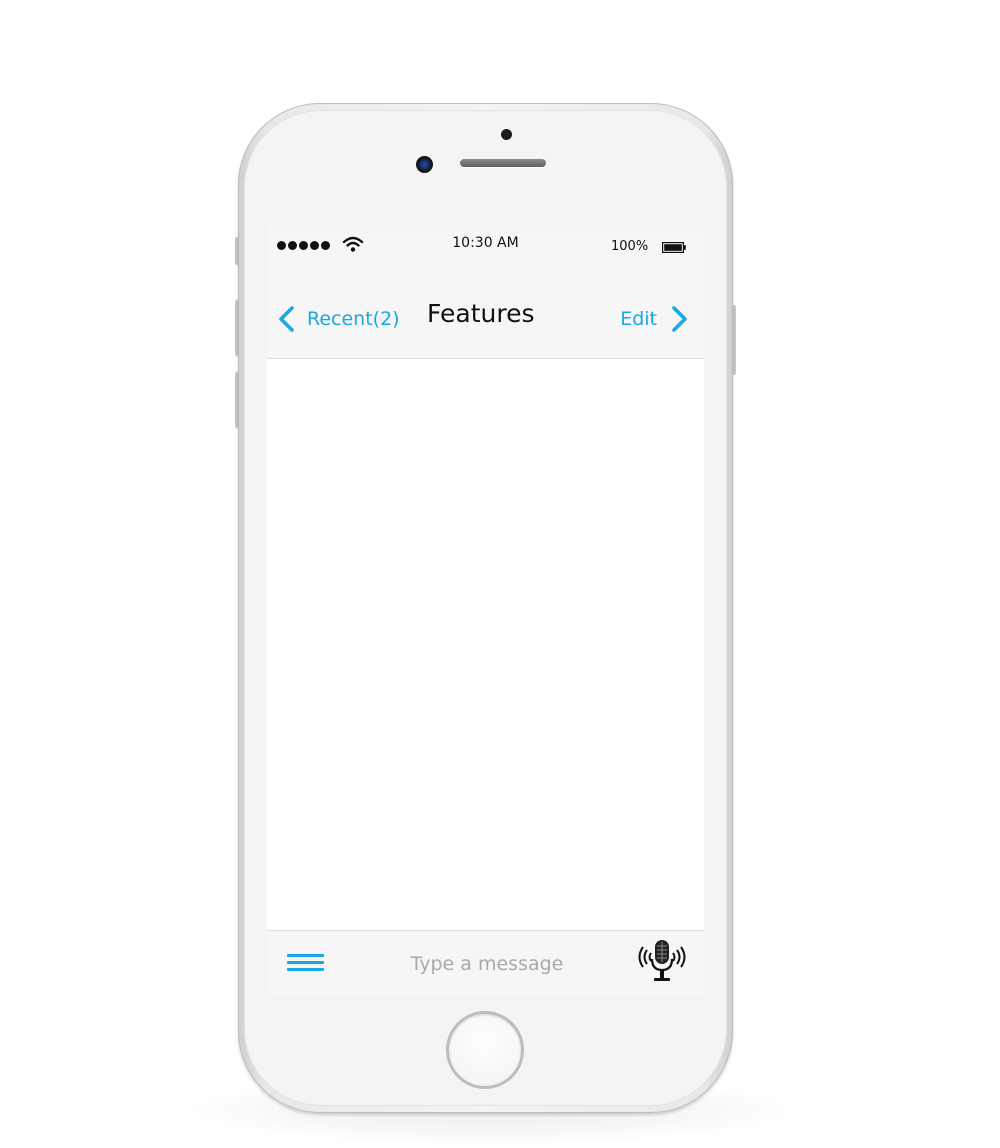 This screenshot has width=1000, height=1148. What do you see at coordinates (503, 163) in the screenshot?
I see `earpiece-speaker` at bounding box center [503, 163].